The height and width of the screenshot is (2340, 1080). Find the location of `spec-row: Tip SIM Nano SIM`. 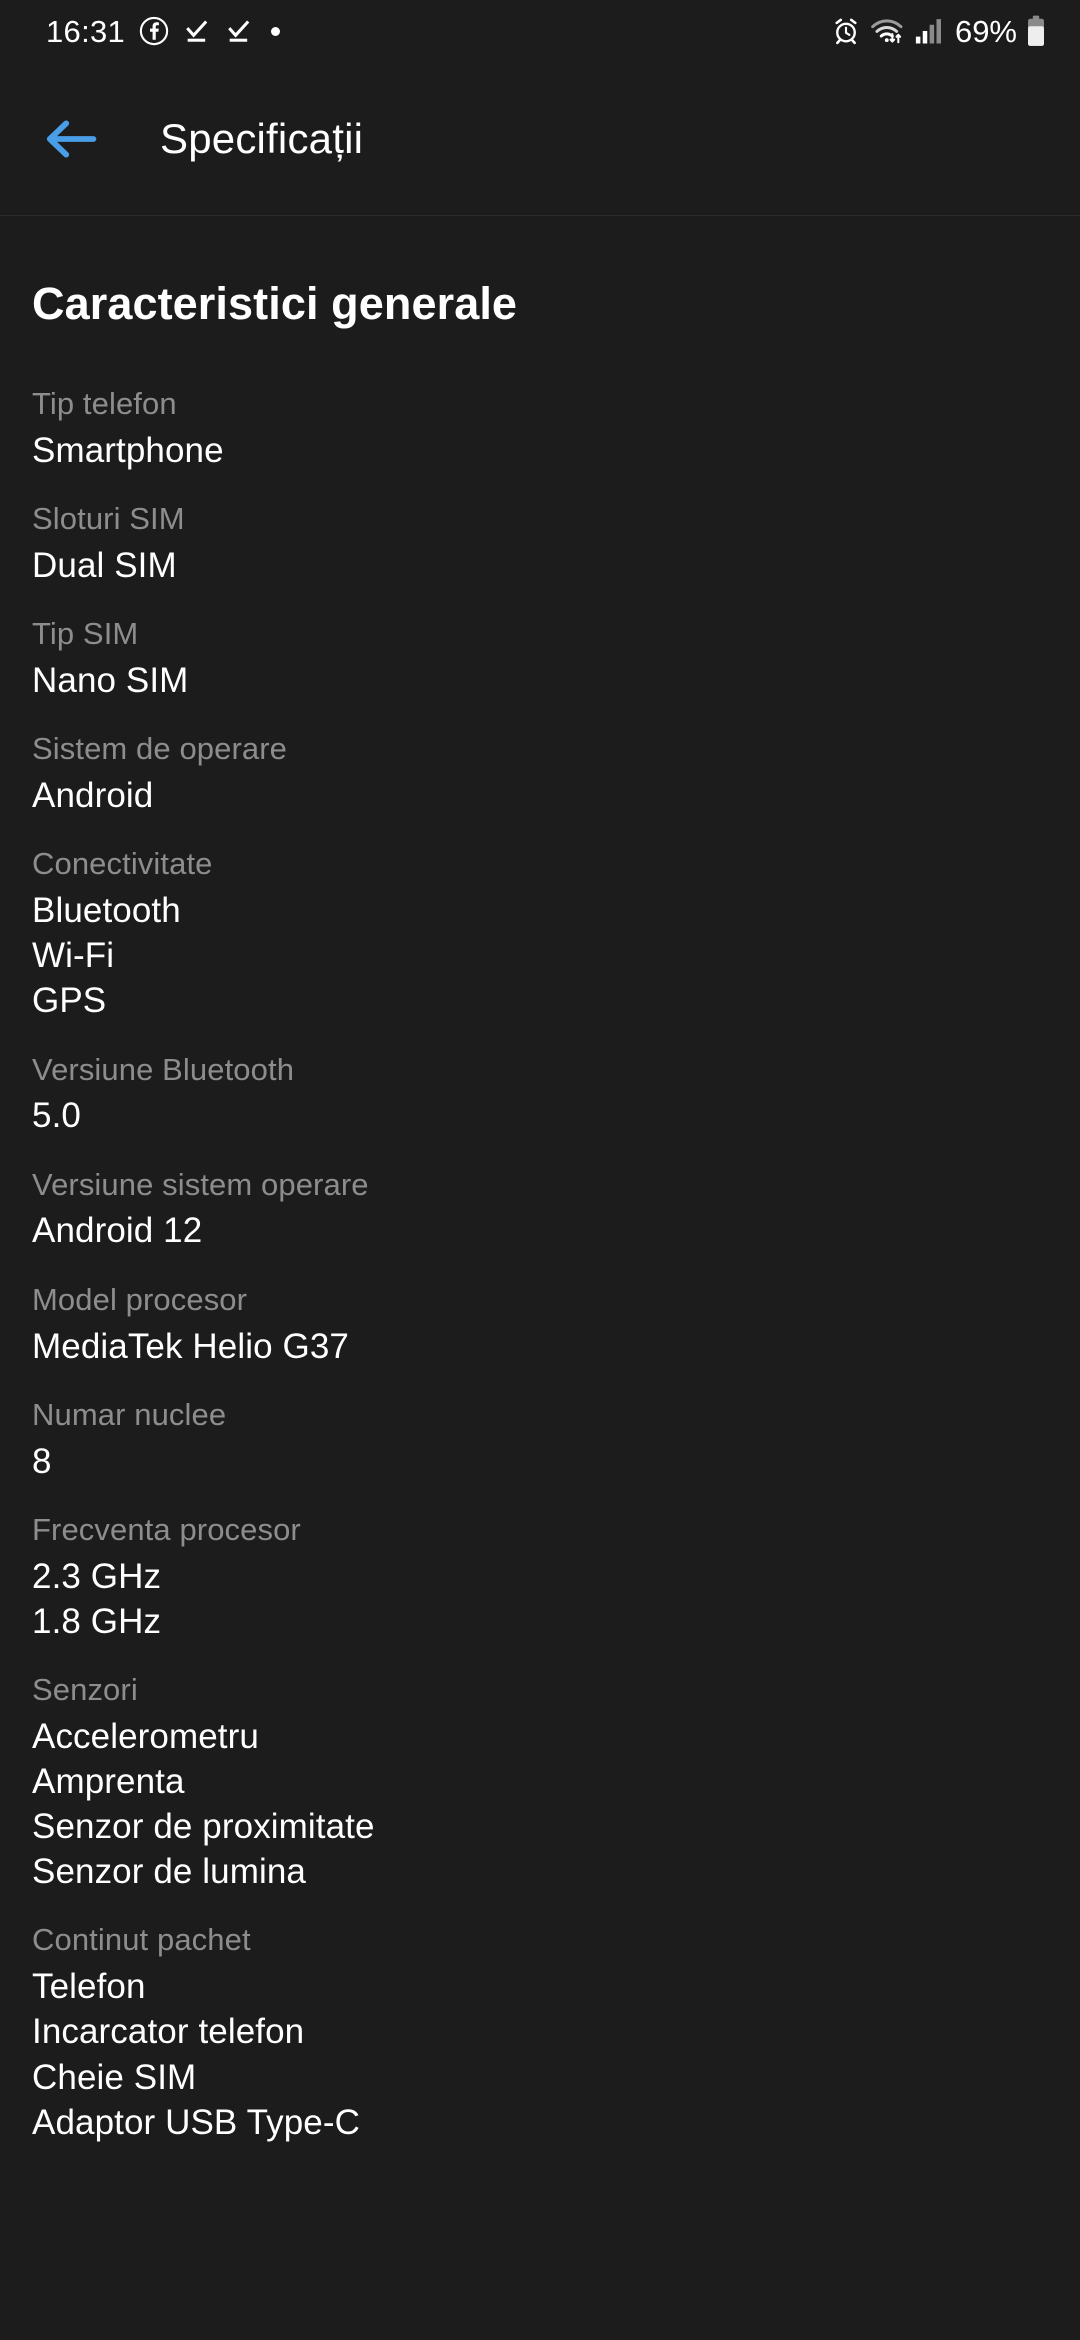

spec-row: Tip SIM Nano SIM is located at coordinates (540, 658).